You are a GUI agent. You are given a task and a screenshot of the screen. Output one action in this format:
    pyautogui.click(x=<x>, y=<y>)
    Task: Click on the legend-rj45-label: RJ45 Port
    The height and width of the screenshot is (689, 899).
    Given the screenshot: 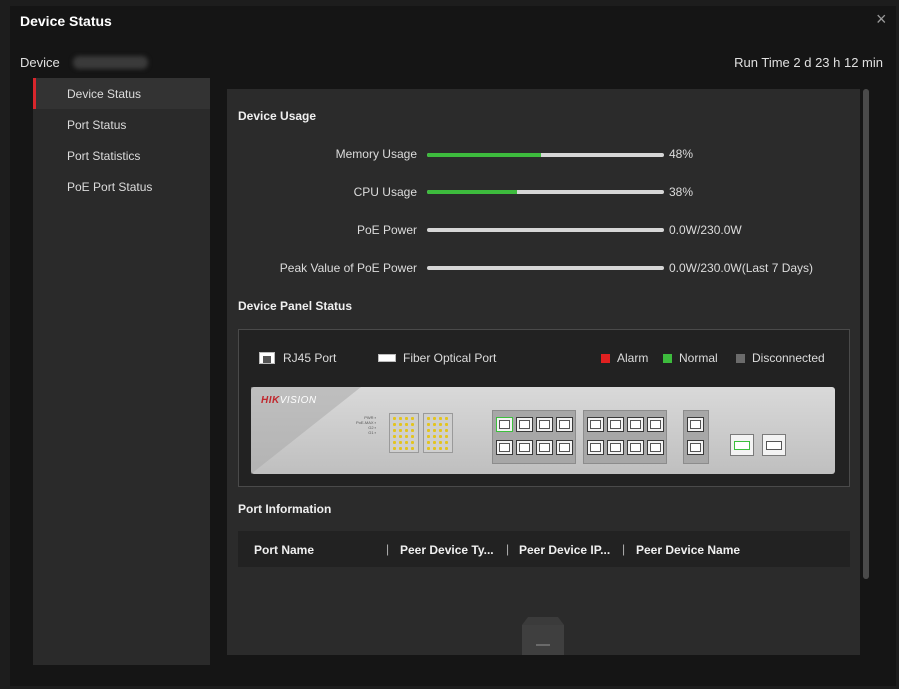 What is the action you would take?
    pyautogui.click(x=310, y=358)
    